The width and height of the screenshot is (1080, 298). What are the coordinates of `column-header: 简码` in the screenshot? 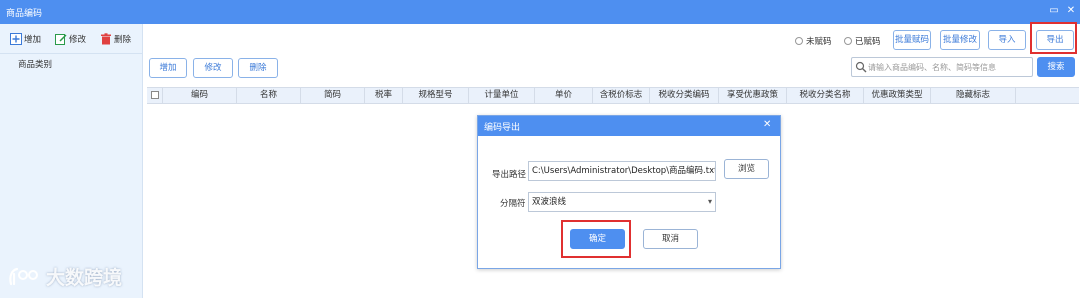 It's located at (333, 95).